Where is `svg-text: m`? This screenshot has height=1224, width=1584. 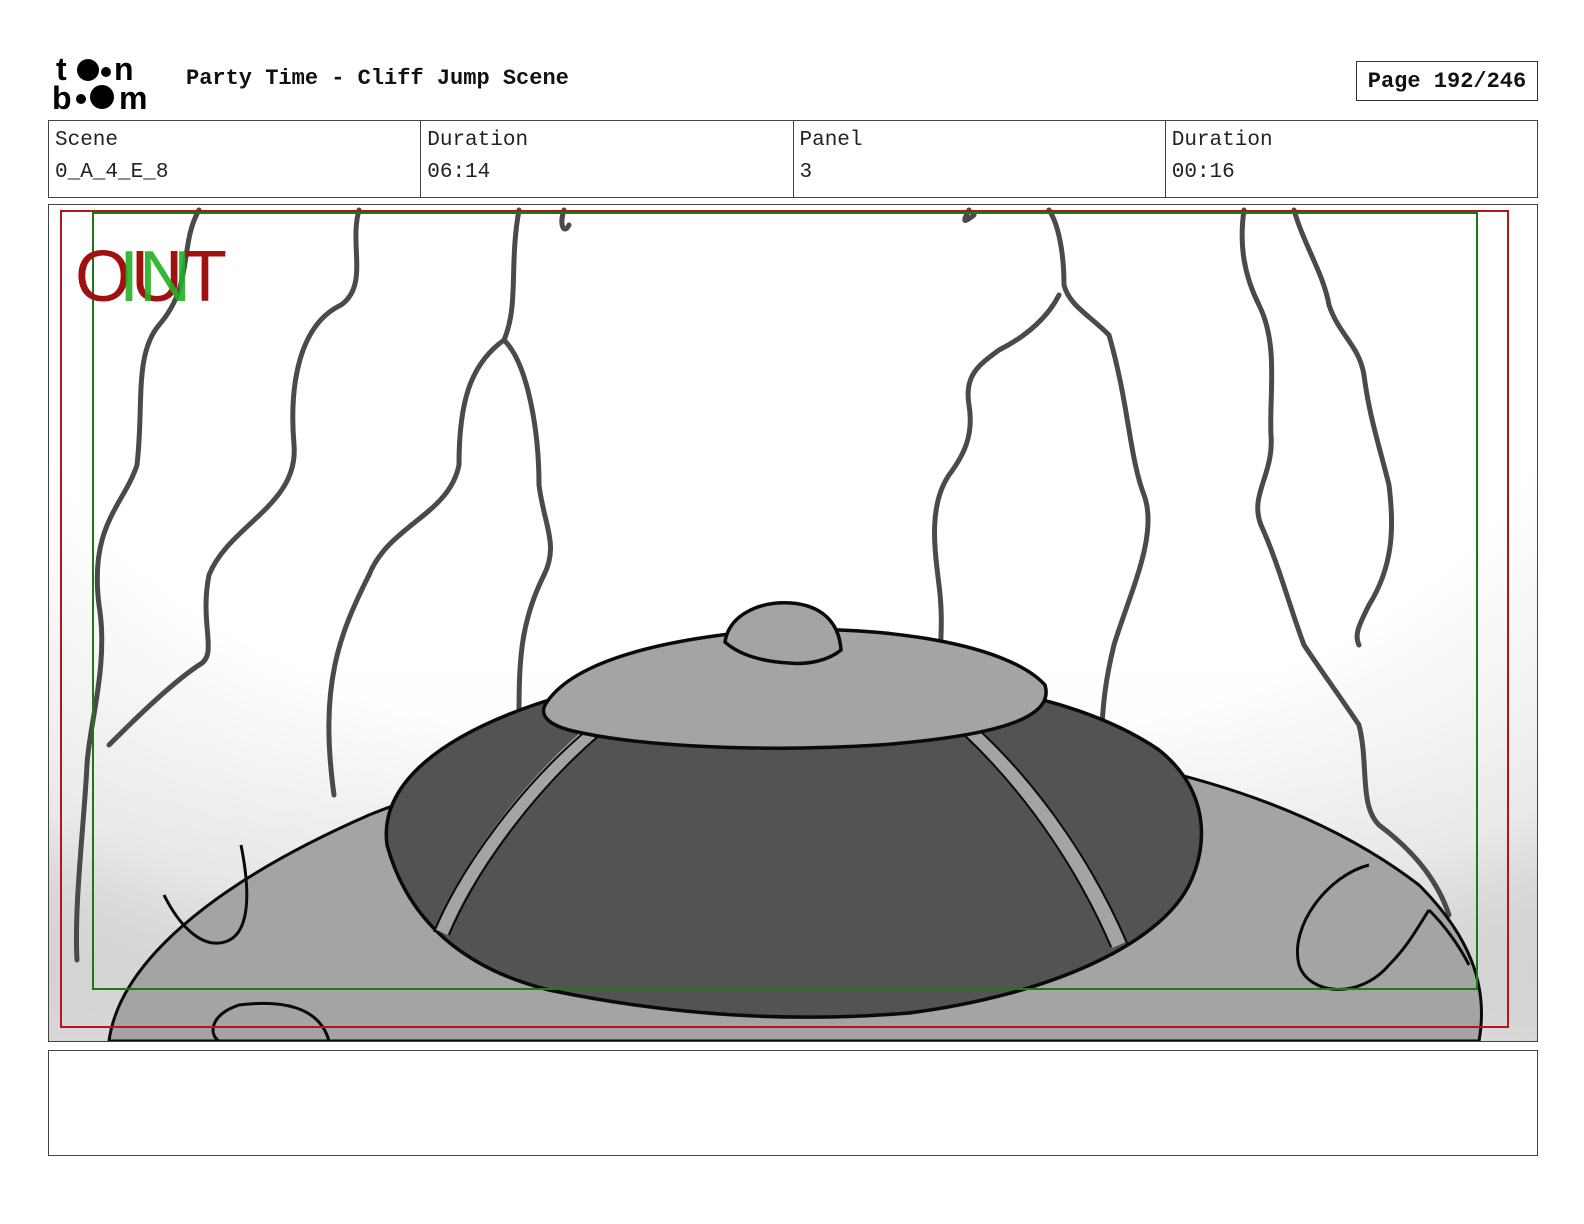 svg-text: m is located at coordinates (133, 96).